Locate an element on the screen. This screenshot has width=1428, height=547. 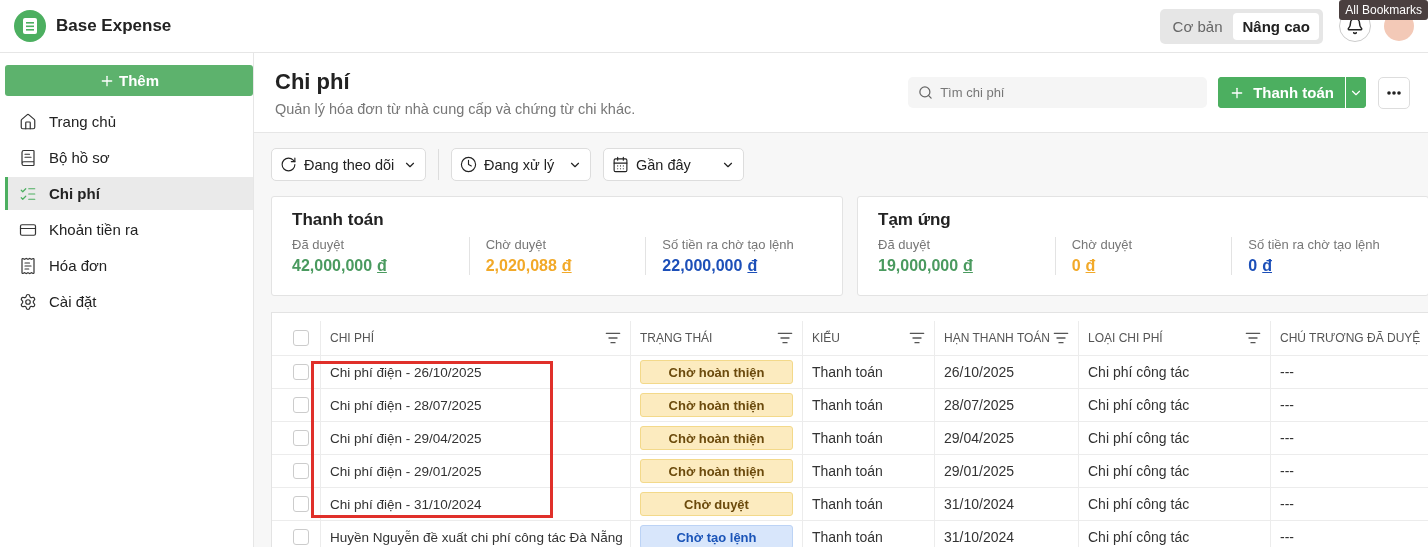
bell-icon is located at coordinates (1355, 26).